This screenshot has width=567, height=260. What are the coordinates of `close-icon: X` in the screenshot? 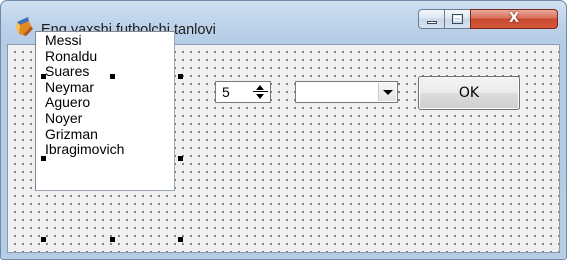 It's located at (514, 18).